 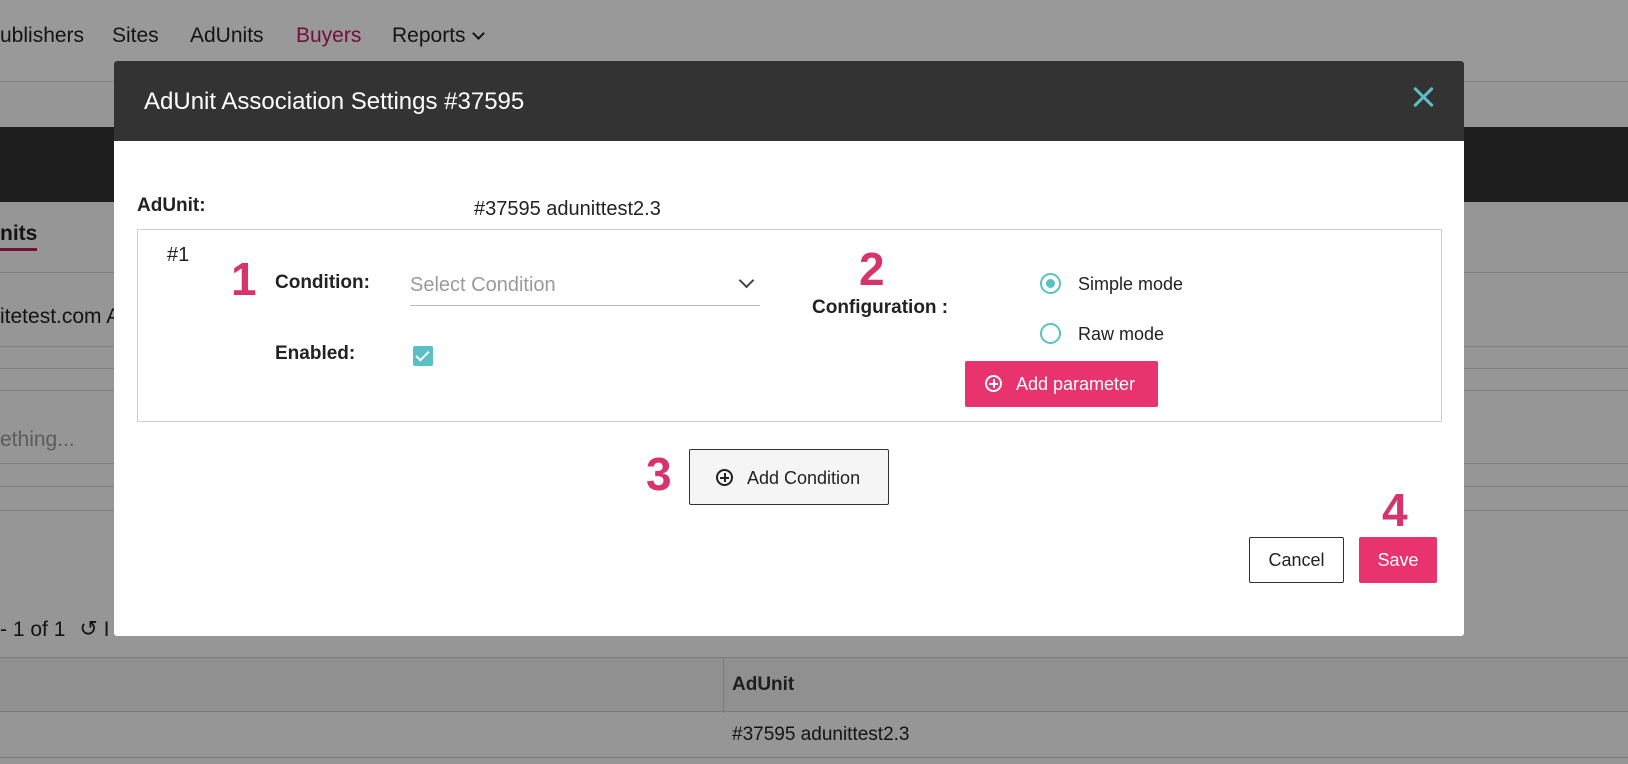 I want to click on annotation-marker-1: 1, so click(x=244, y=279).